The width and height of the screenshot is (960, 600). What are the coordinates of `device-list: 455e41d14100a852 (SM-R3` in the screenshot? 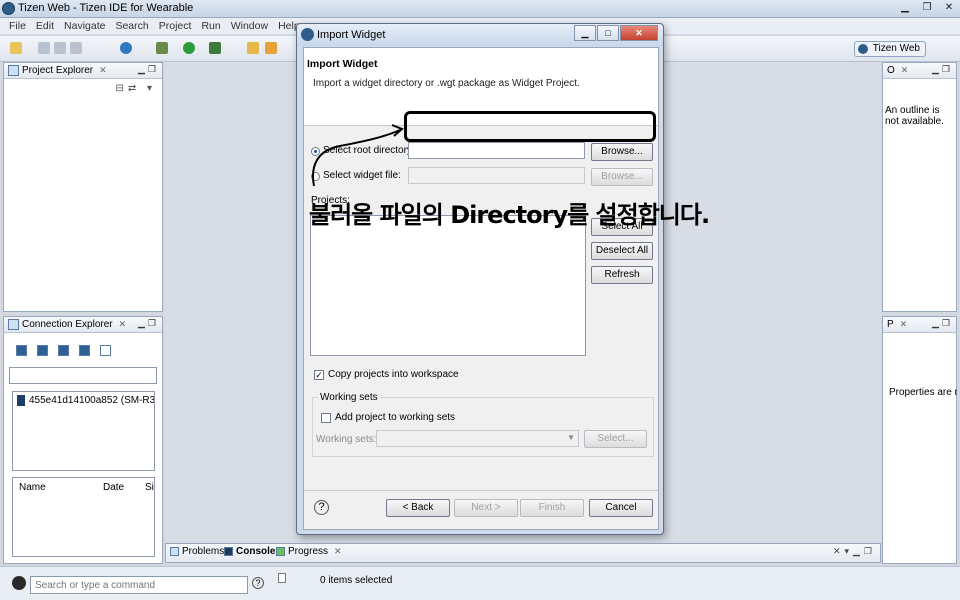 It's located at (83, 431).